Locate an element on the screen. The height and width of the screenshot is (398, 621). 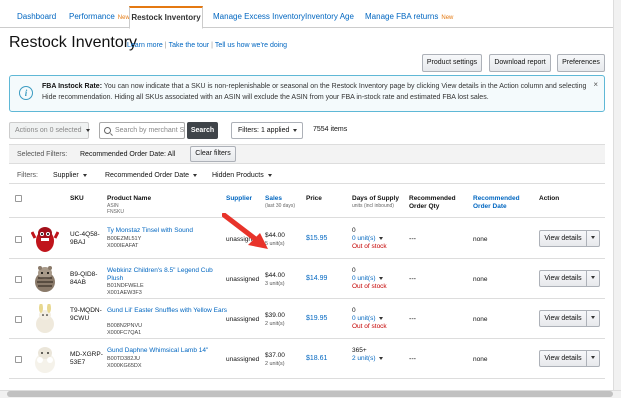
product-settings-button: Product settings is located at coordinates (452, 63).